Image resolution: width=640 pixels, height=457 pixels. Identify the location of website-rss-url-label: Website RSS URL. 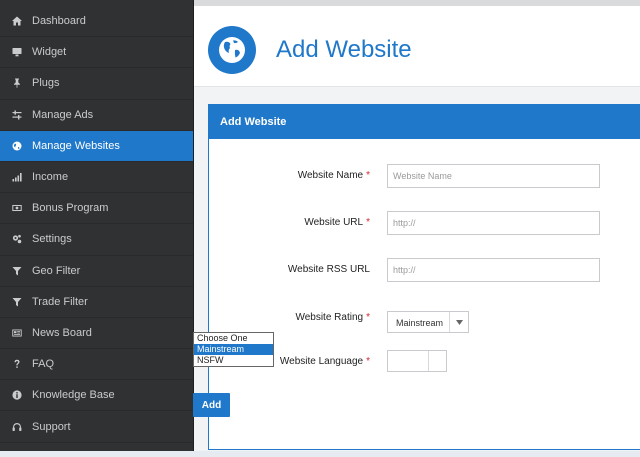
(328, 269).